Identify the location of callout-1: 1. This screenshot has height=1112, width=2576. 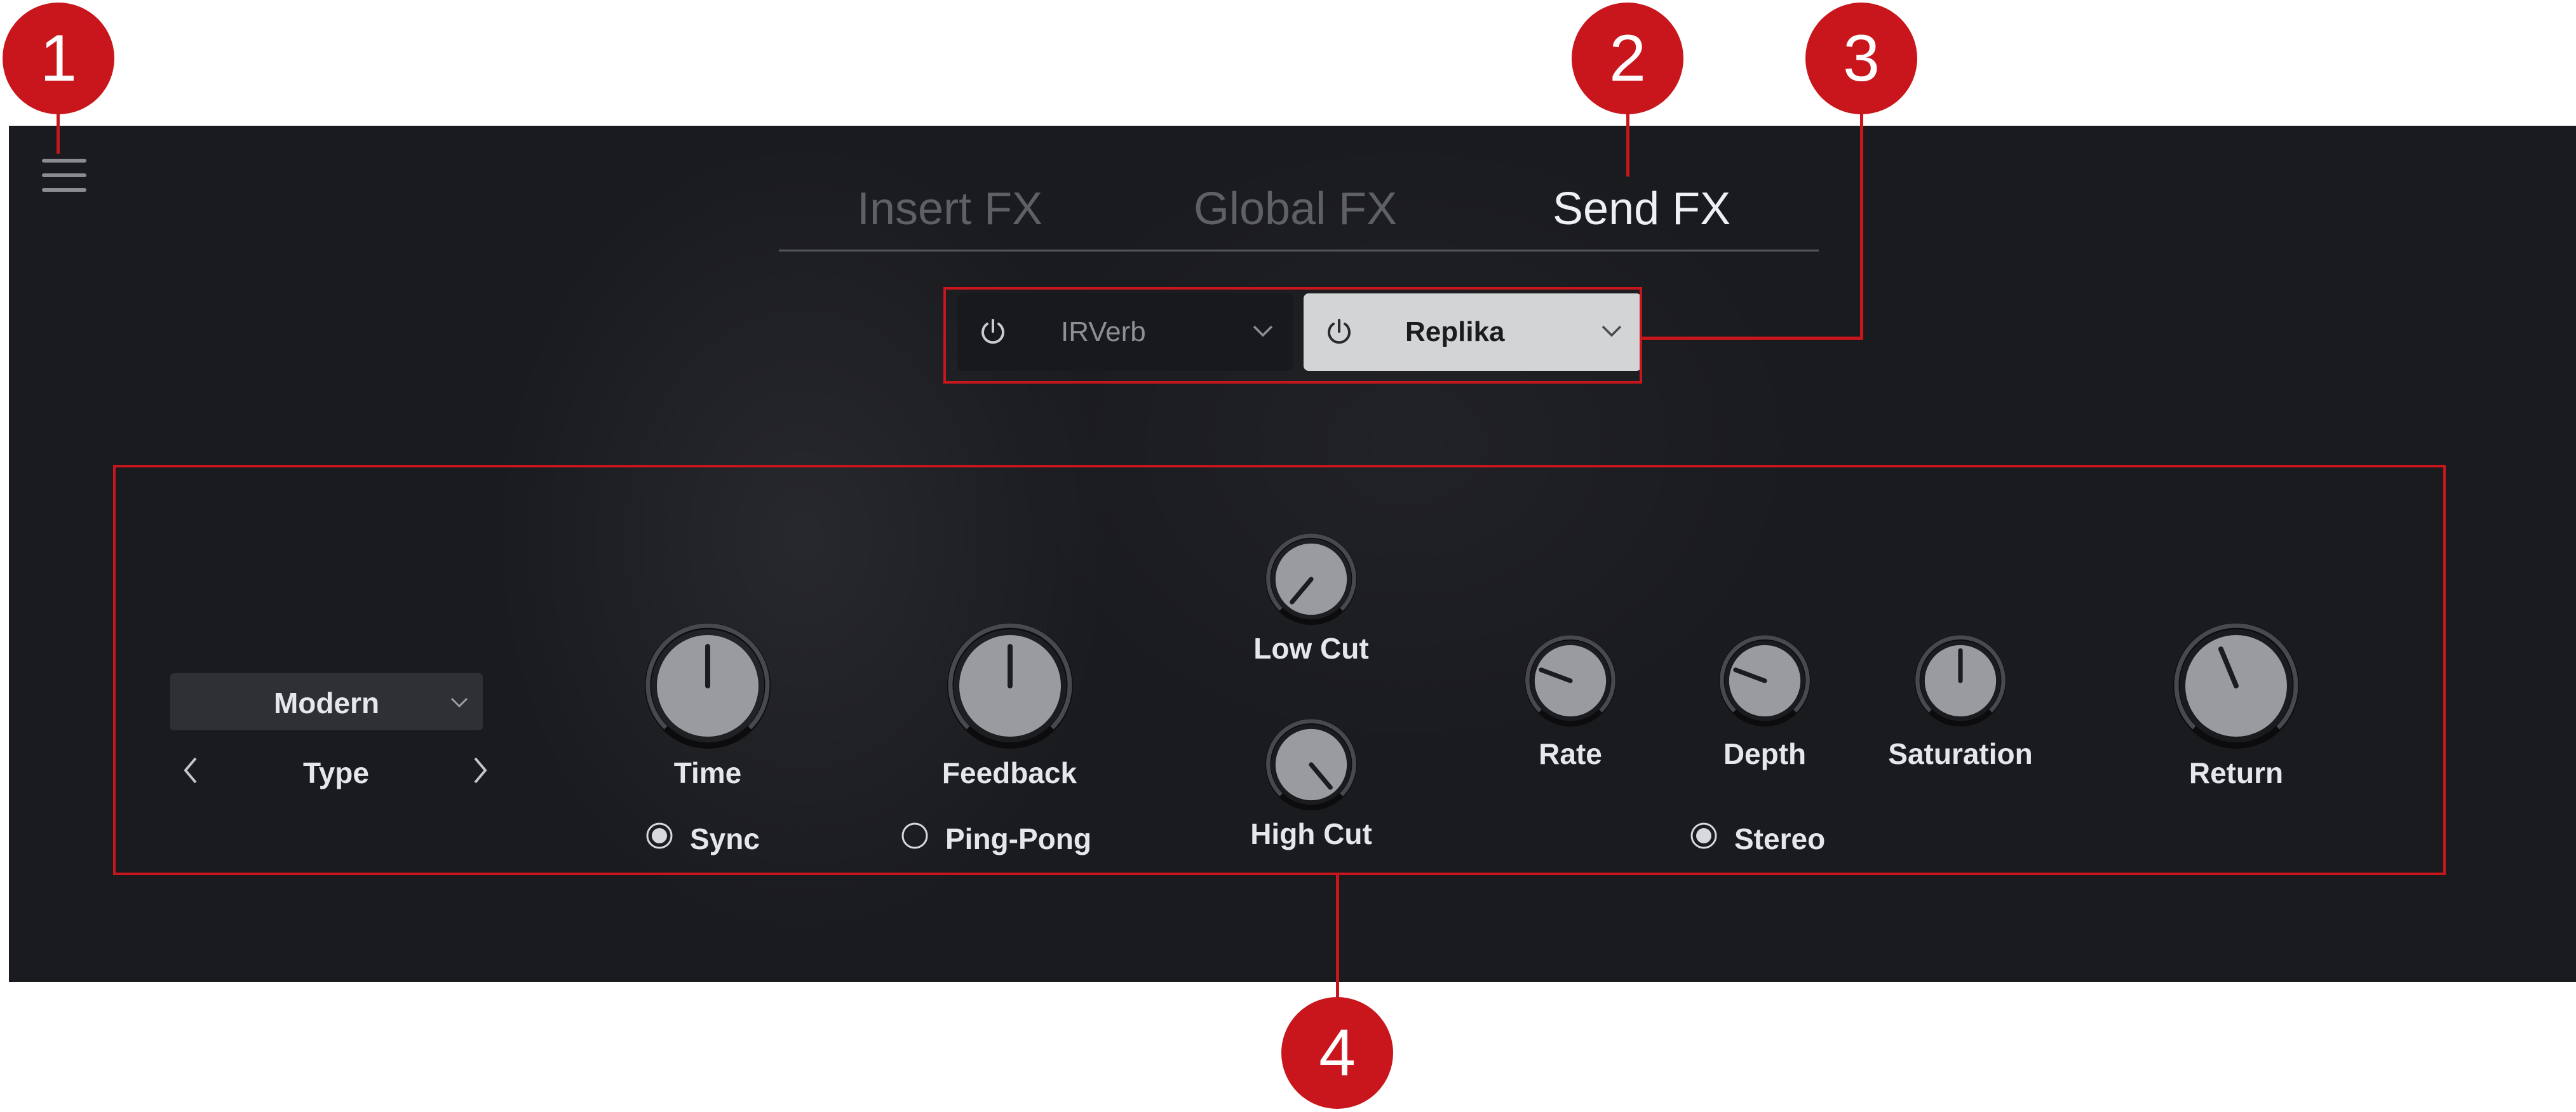
(58, 59).